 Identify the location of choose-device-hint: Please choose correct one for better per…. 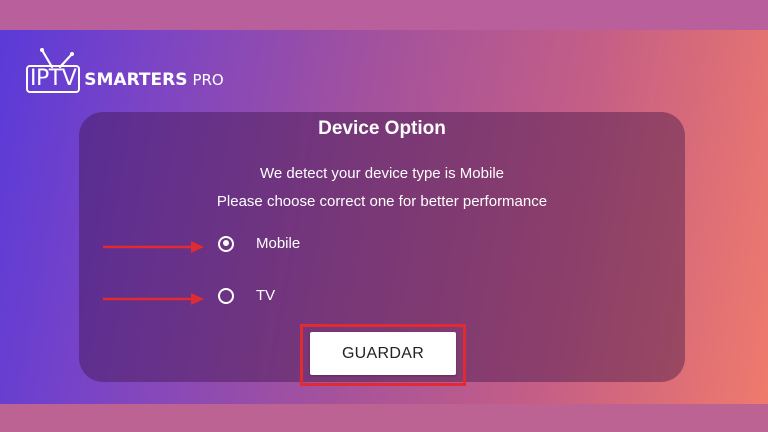
(382, 201).